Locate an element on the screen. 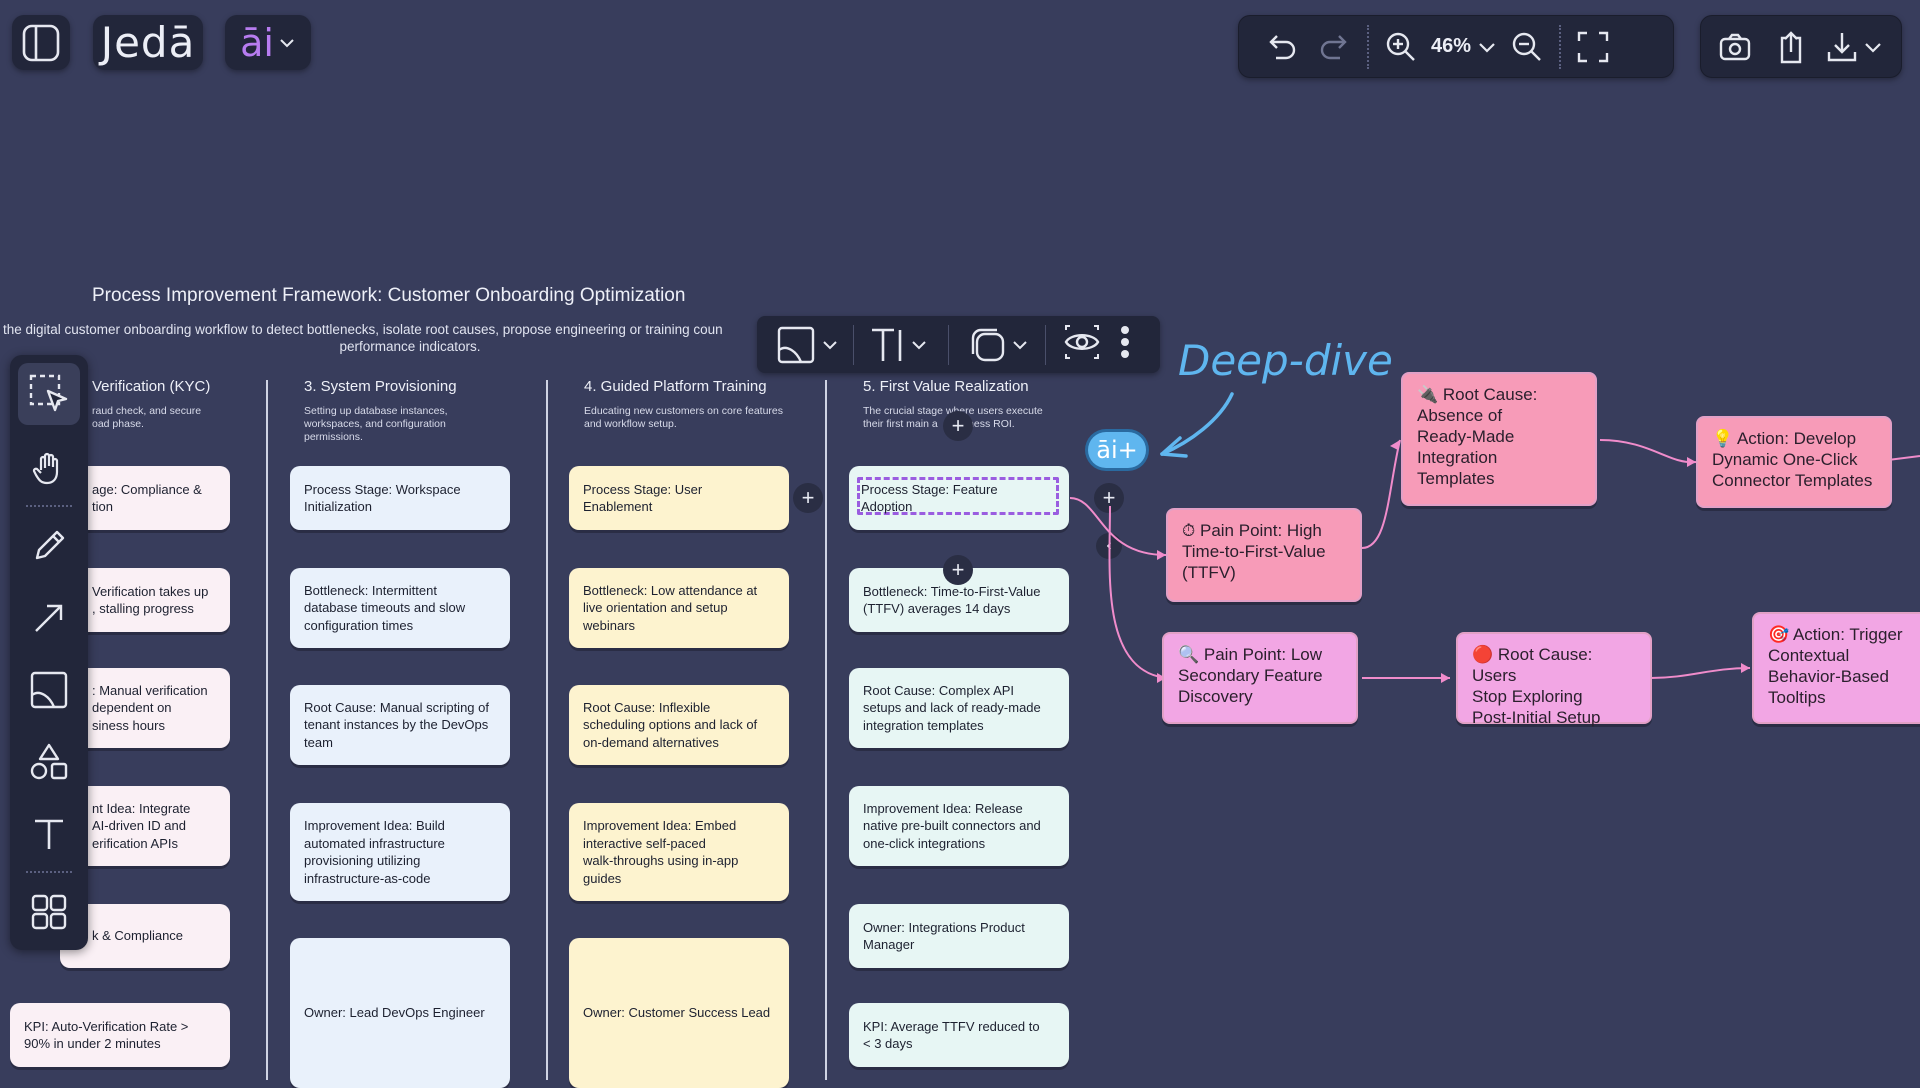  fullscreen-icon is located at coordinates (1593, 46).